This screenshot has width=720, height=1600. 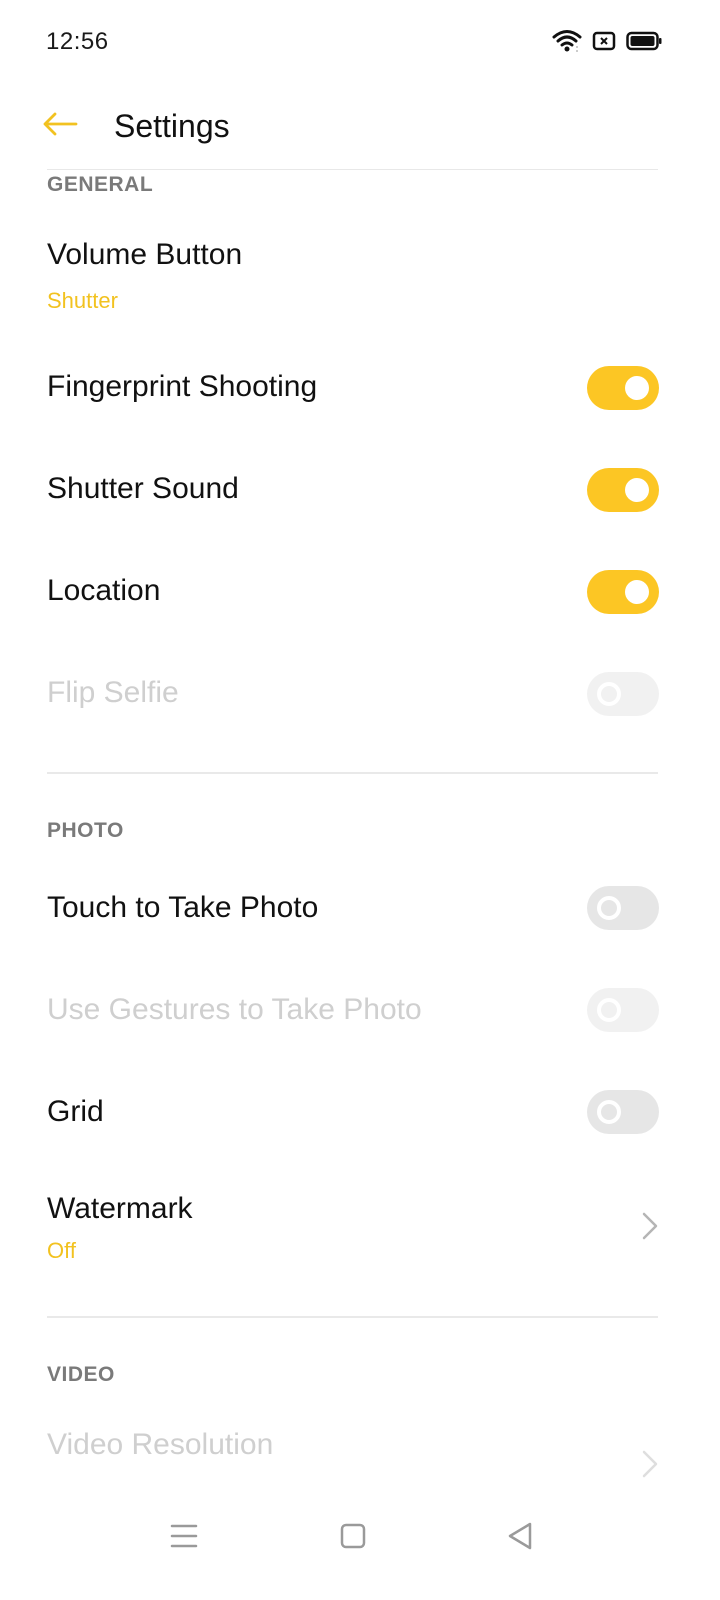 I want to click on setting-grid: Grid, so click(x=360, y=1112).